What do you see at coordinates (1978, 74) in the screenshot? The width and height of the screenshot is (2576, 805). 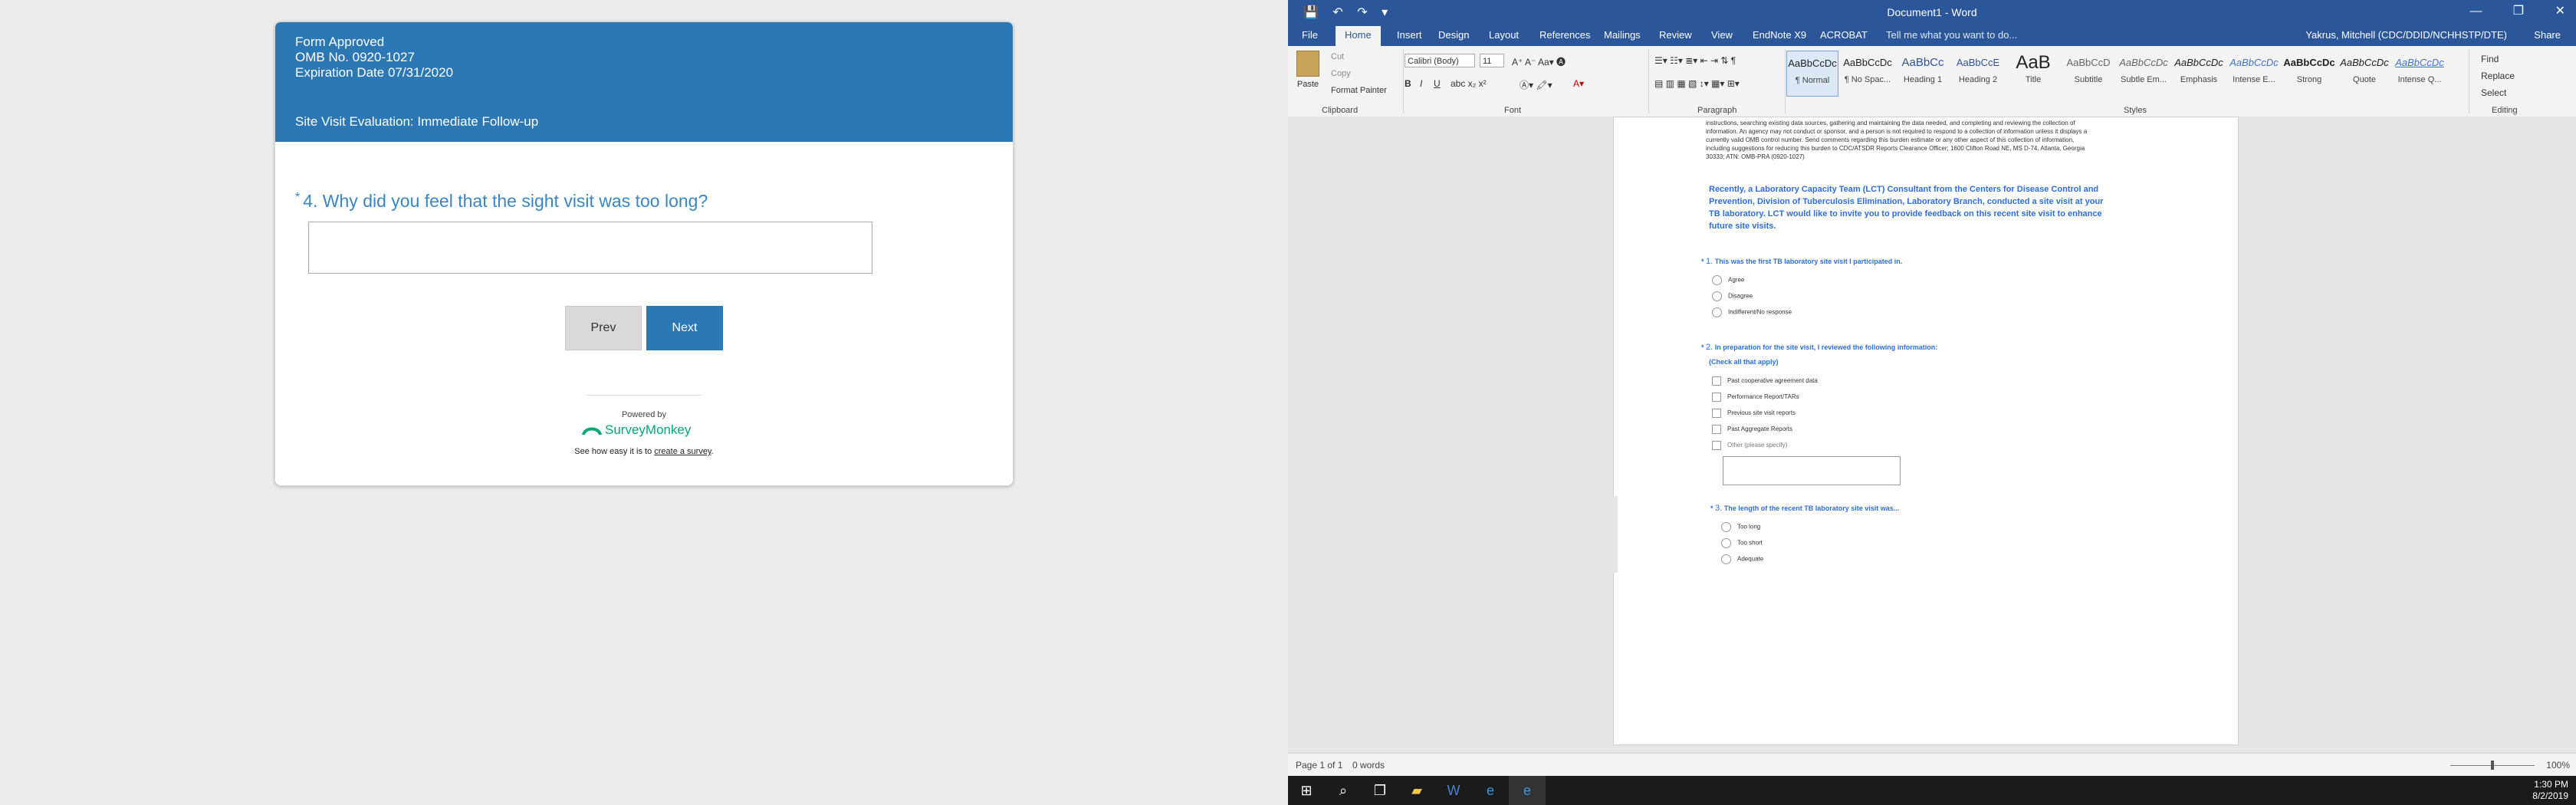 I see `style-heading-2: AaBbCcE Heading 2` at bounding box center [1978, 74].